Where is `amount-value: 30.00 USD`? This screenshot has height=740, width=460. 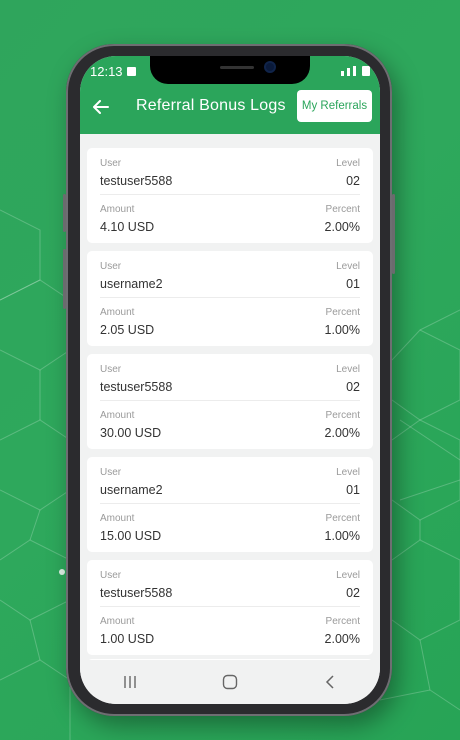 amount-value: 30.00 USD is located at coordinates (131, 433).